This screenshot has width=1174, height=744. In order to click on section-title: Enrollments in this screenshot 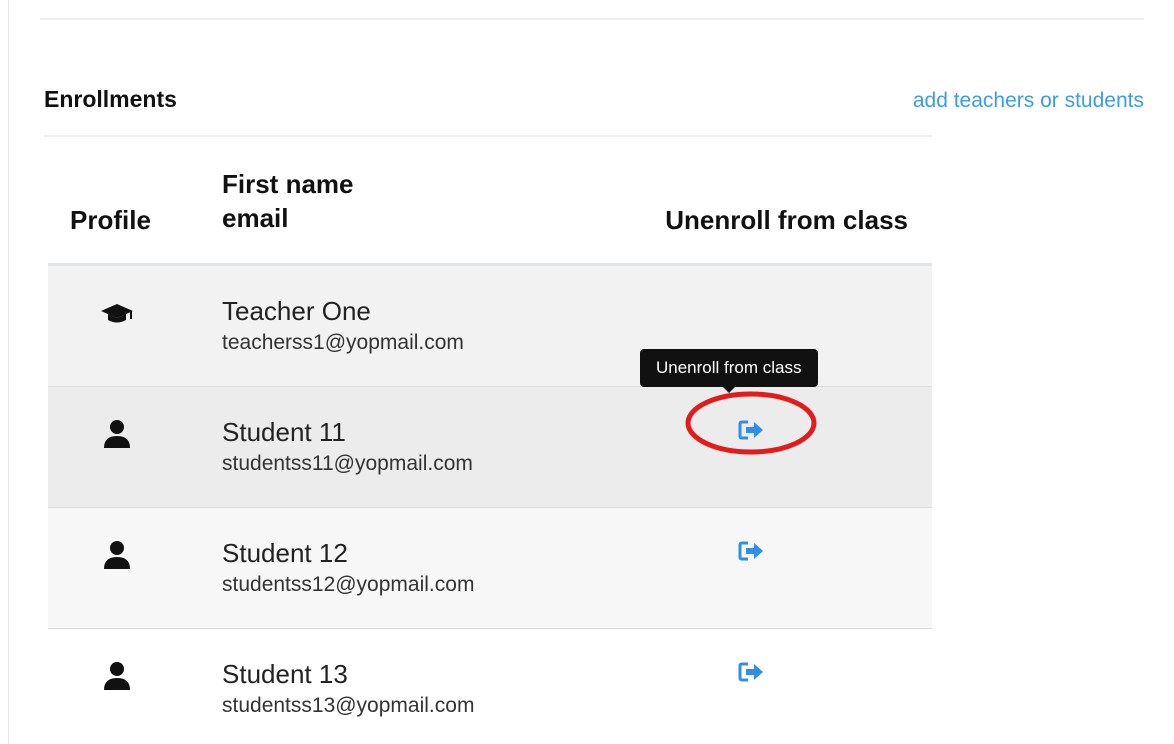, I will do `click(110, 99)`.